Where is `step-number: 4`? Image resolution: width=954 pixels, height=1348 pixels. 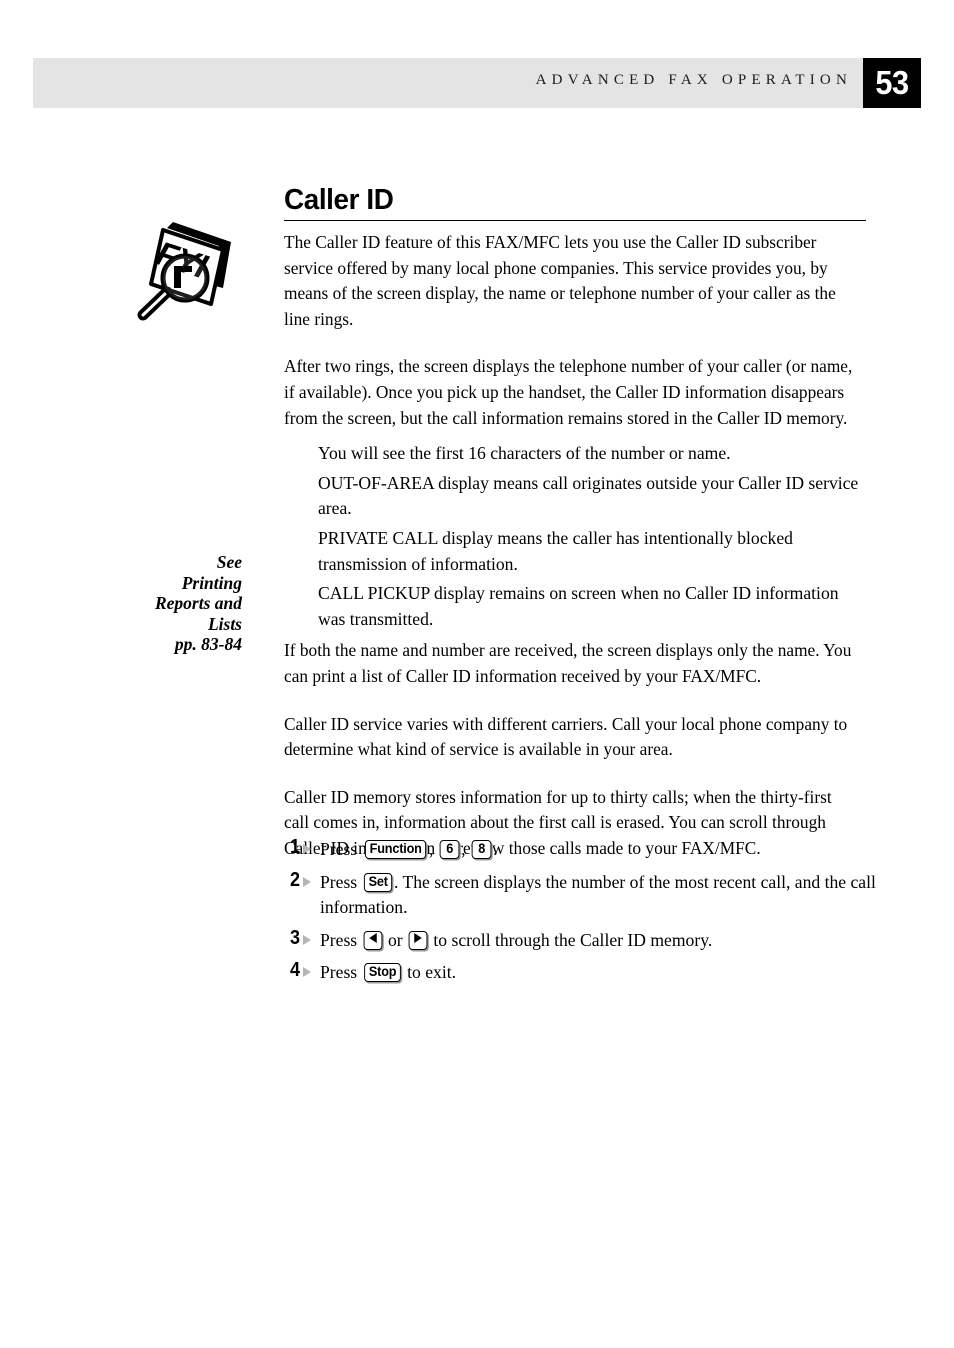 step-number: 4 is located at coordinates (295, 970).